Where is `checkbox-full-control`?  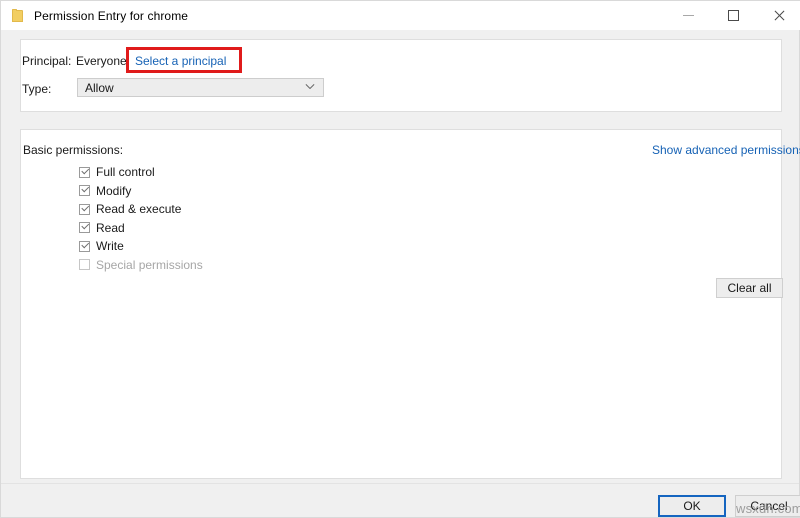 checkbox-full-control is located at coordinates (84, 172).